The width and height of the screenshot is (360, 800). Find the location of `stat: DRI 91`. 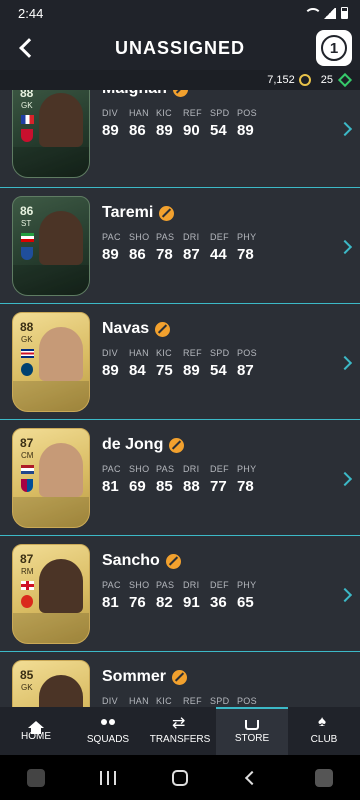

stat: DRI 91 is located at coordinates (192, 595).